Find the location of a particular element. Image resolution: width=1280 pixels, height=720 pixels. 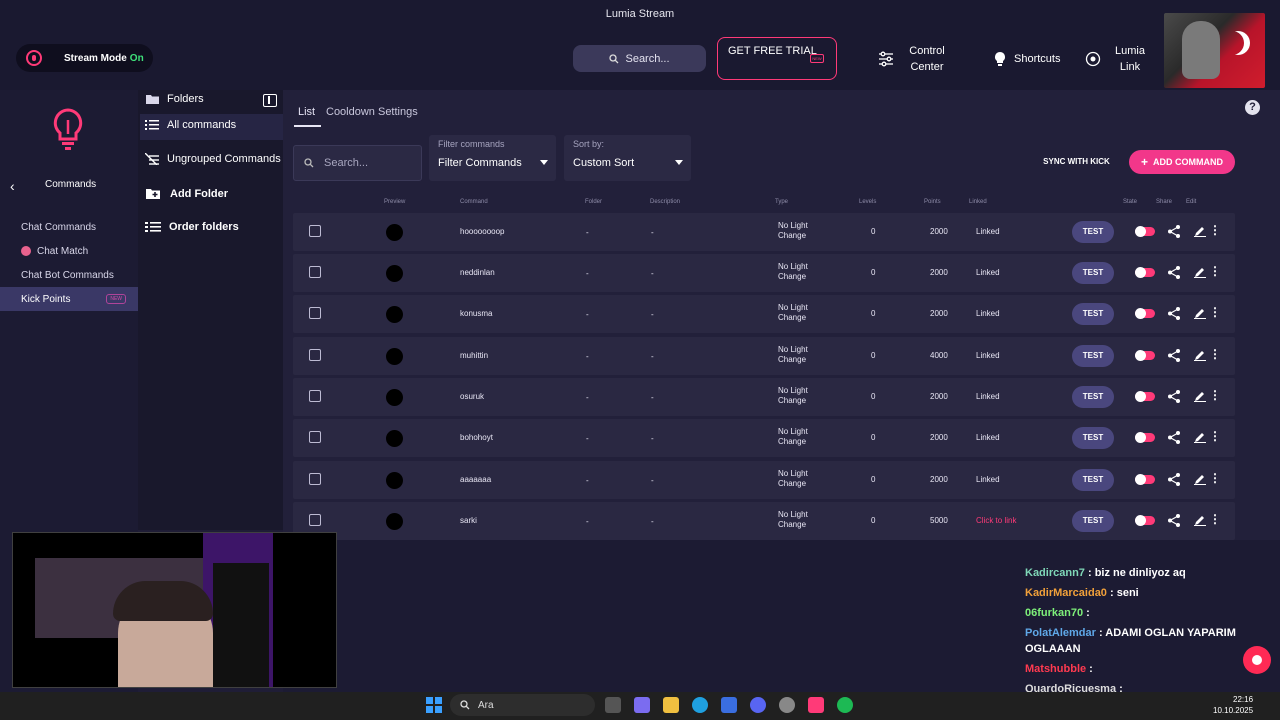

taskbar-search: Ara is located at coordinates (522, 705).